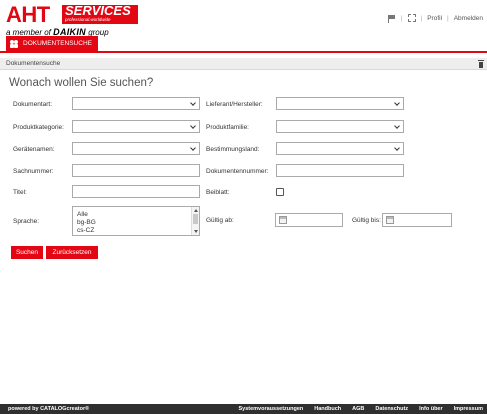 Image resolution: width=487 pixels, height=414 pixels. I want to click on supplement-checkbox, so click(280, 192).